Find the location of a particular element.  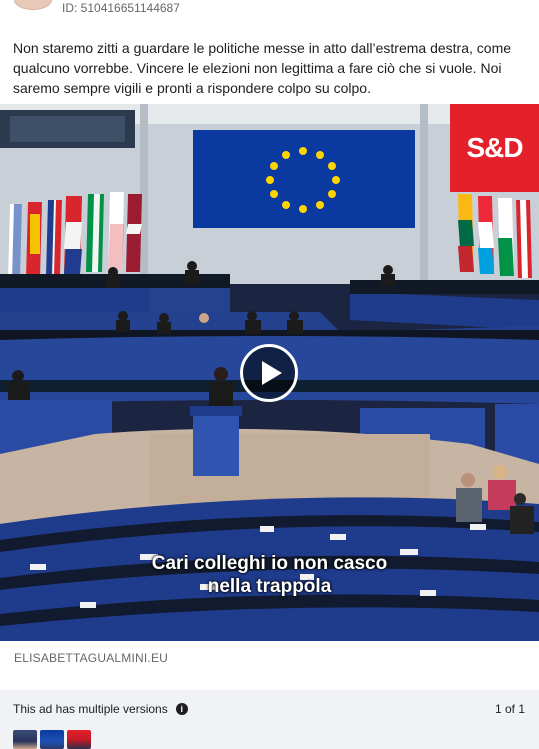

left-flags is located at coordinates (75, 236).